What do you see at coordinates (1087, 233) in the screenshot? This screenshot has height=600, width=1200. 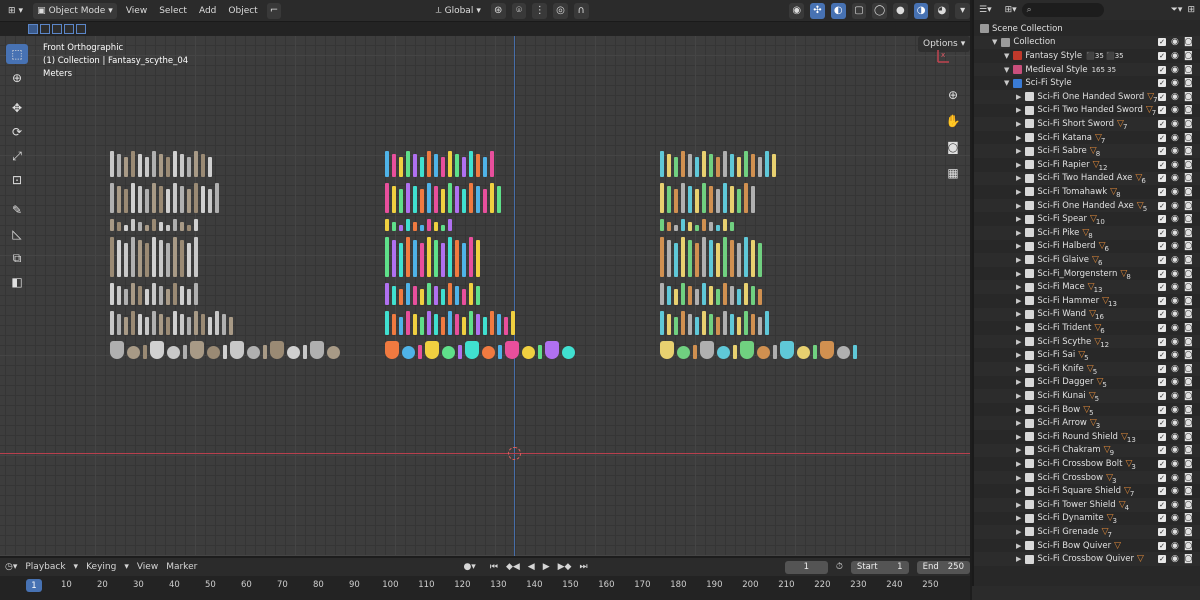 I see `outliner-row: ▶ Sci-Fi Pike ▽ 8 ✓ ◉ ◙` at bounding box center [1087, 233].